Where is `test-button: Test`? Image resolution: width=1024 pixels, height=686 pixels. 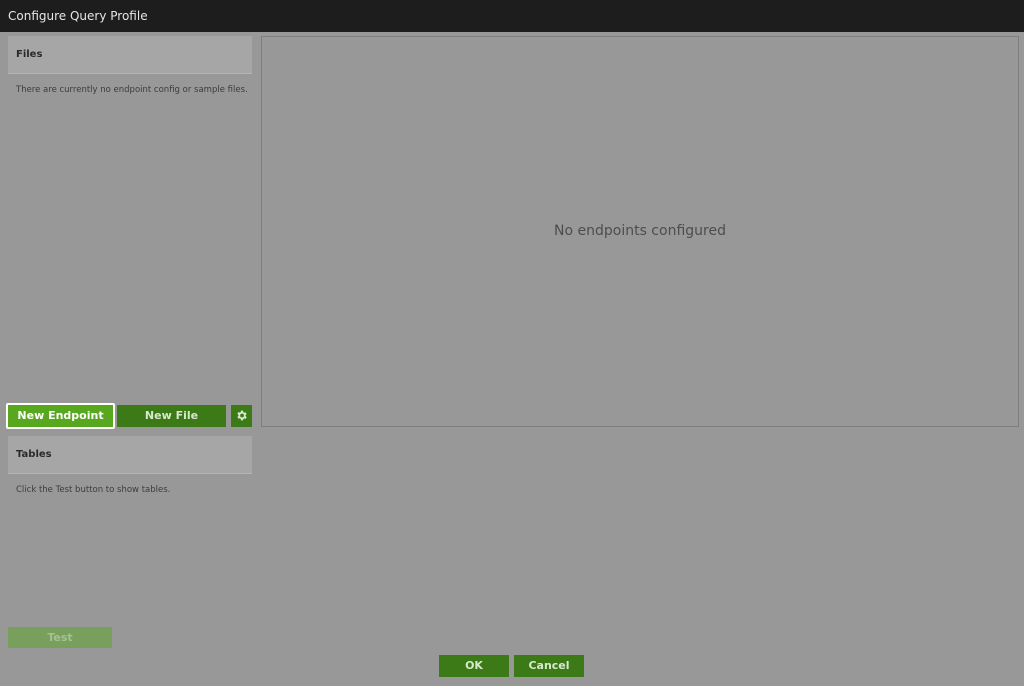 test-button: Test is located at coordinates (60, 637).